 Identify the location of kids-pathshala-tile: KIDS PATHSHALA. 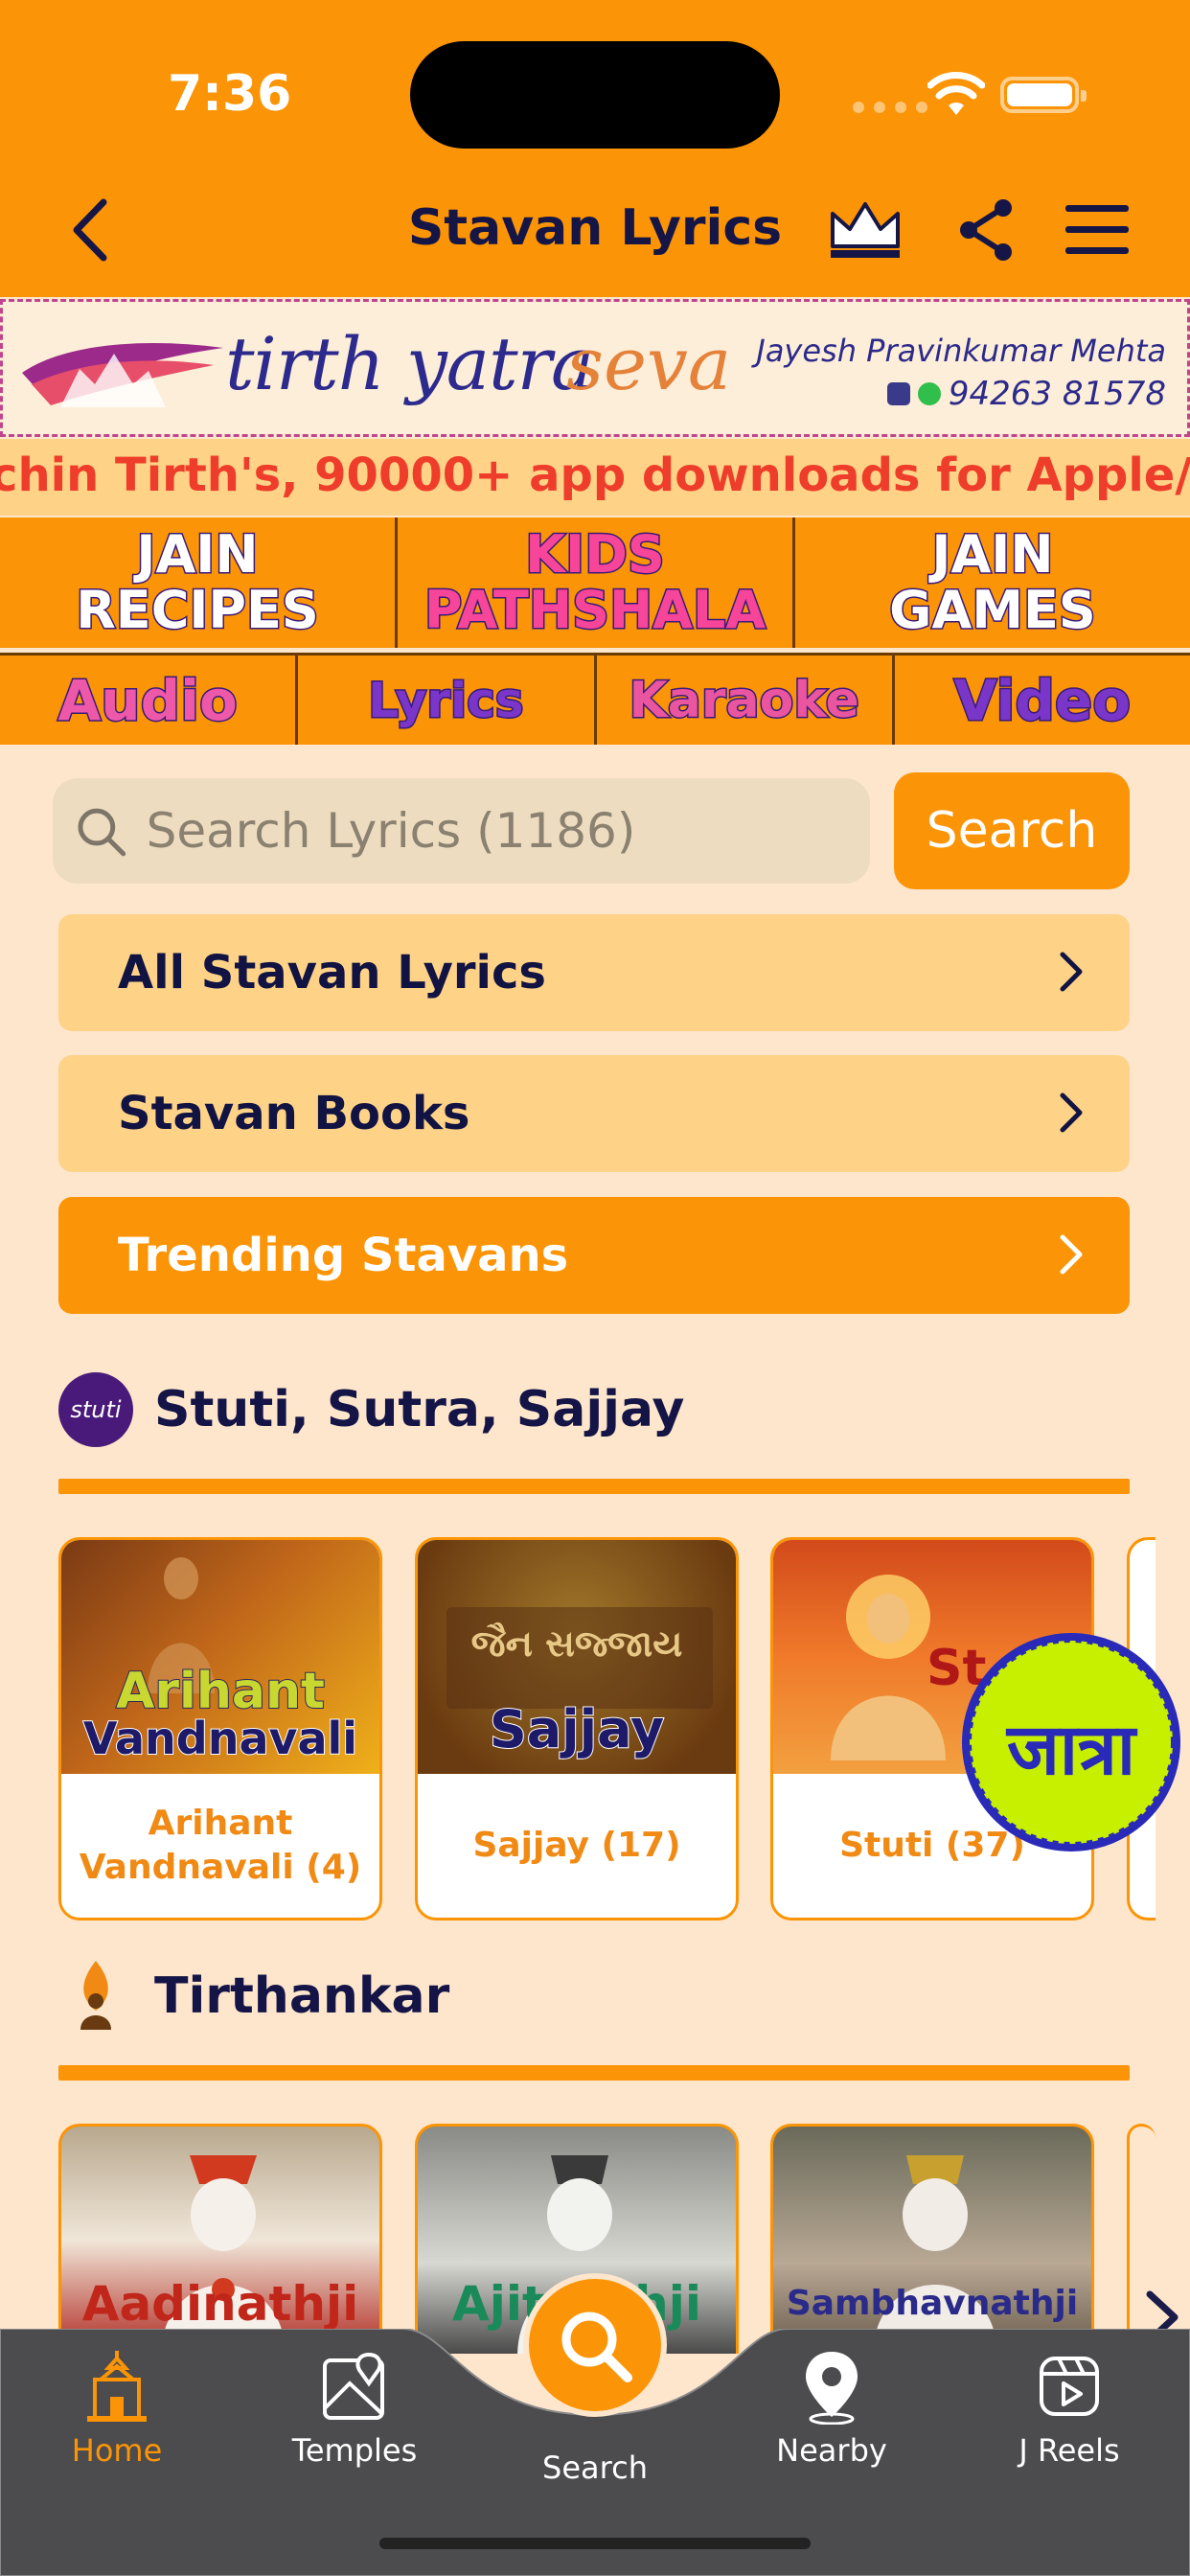
(596, 583).